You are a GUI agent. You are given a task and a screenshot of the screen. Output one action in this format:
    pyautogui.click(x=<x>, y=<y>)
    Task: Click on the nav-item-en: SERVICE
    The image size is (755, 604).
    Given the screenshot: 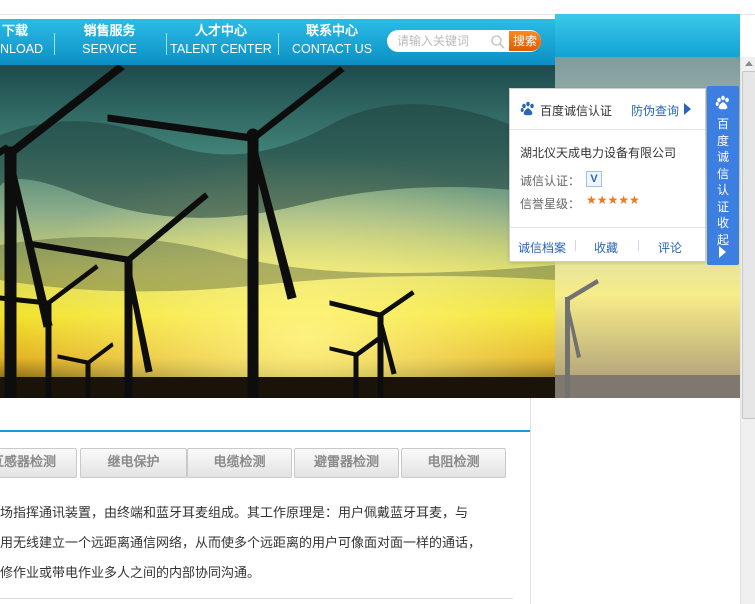 What is the action you would take?
    pyautogui.click(x=109, y=49)
    